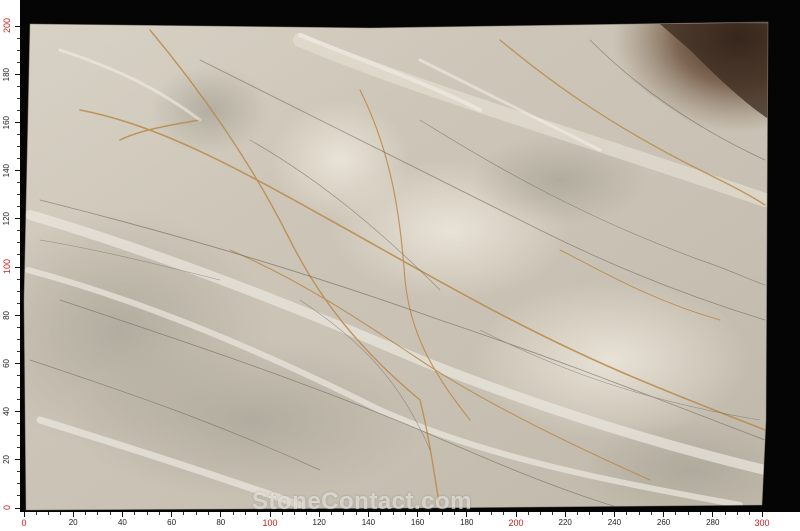  Describe the element at coordinates (7, 508) in the screenshot. I see `ruler-left-label: 0` at that location.